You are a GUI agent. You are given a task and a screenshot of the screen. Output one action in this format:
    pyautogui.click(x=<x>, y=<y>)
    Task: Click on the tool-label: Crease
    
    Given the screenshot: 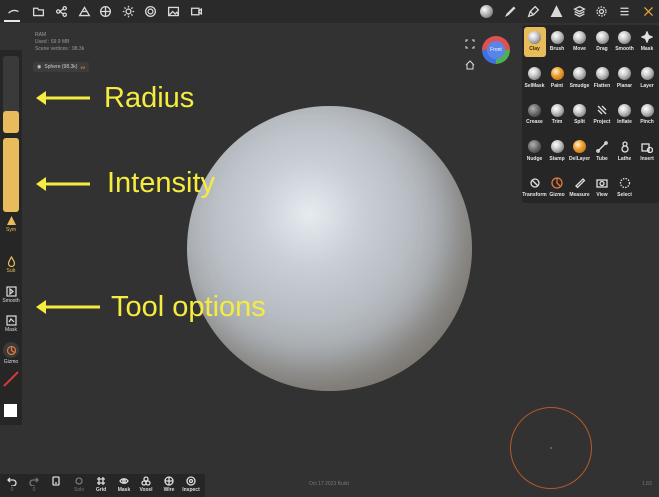 What is the action you would take?
    pyautogui.click(x=534, y=122)
    